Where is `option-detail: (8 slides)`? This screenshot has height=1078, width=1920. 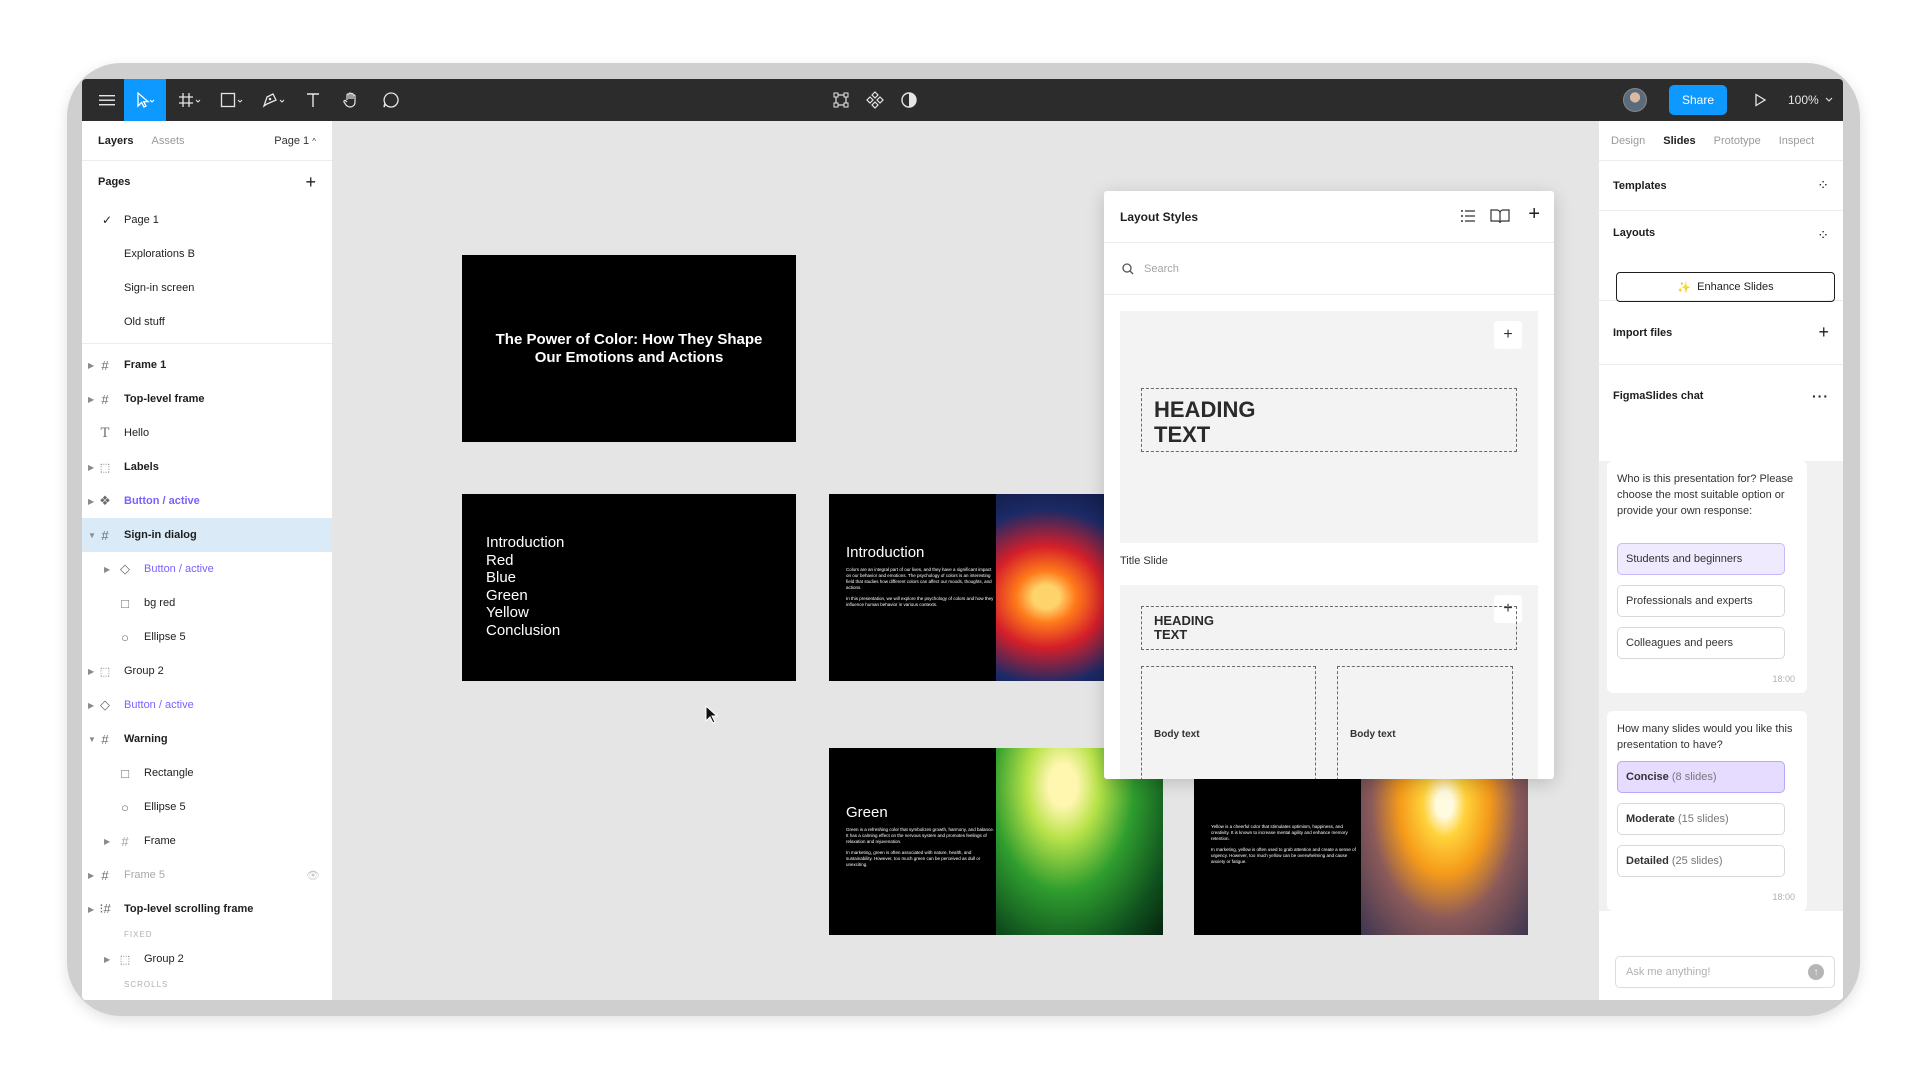
option-detail: (8 slides) is located at coordinates (1694, 777).